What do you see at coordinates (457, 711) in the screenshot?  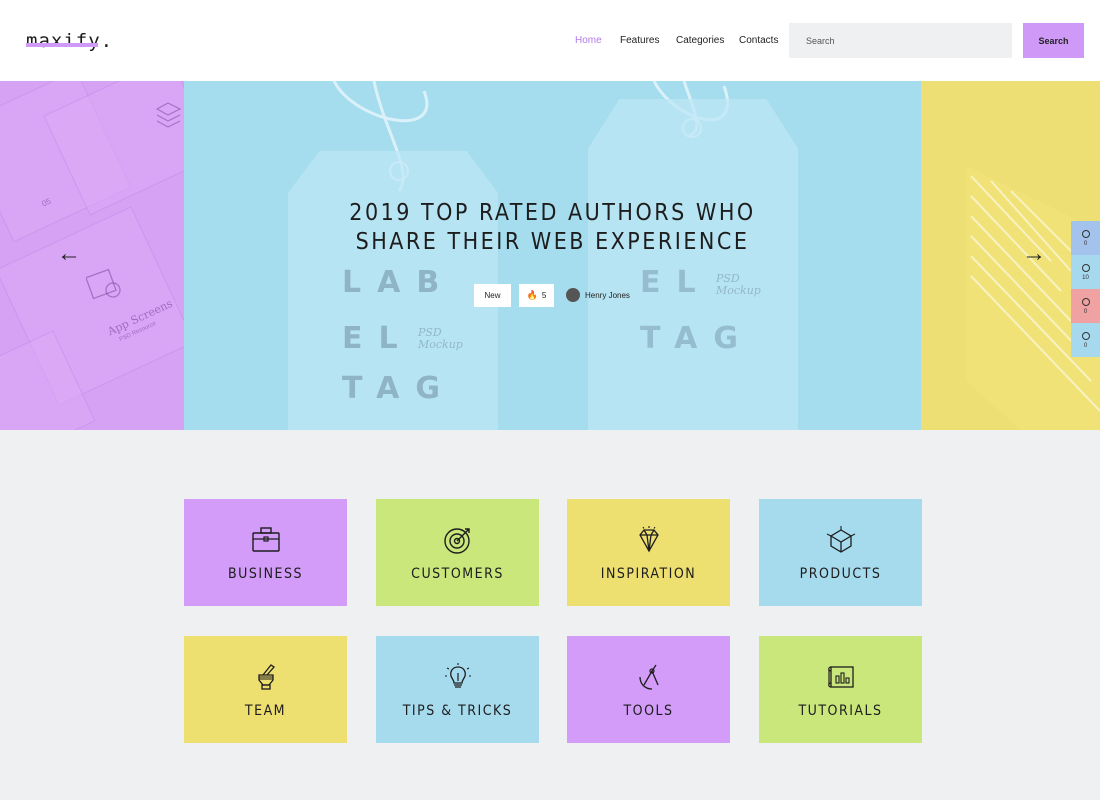 I see `category-label: TIPS & TRICKS` at bounding box center [457, 711].